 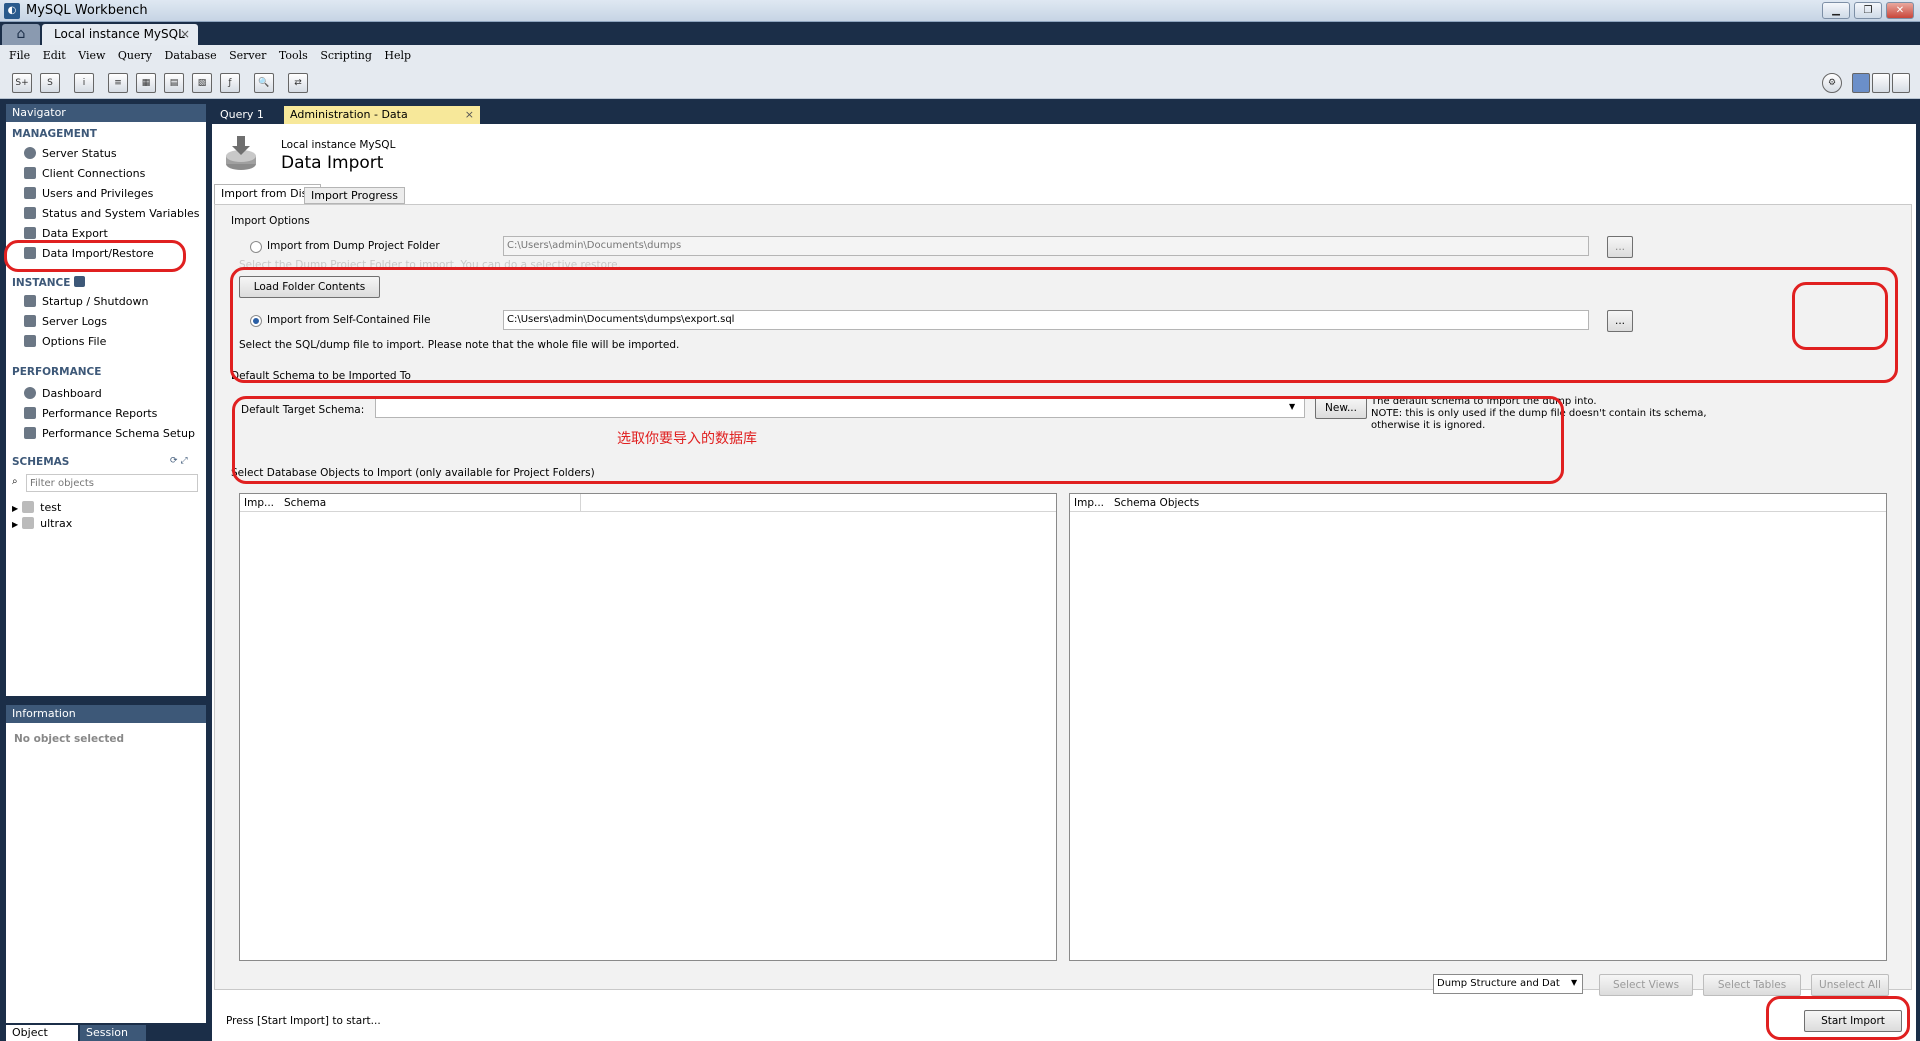 I want to click on export-icon, so click(x=30, y=233).